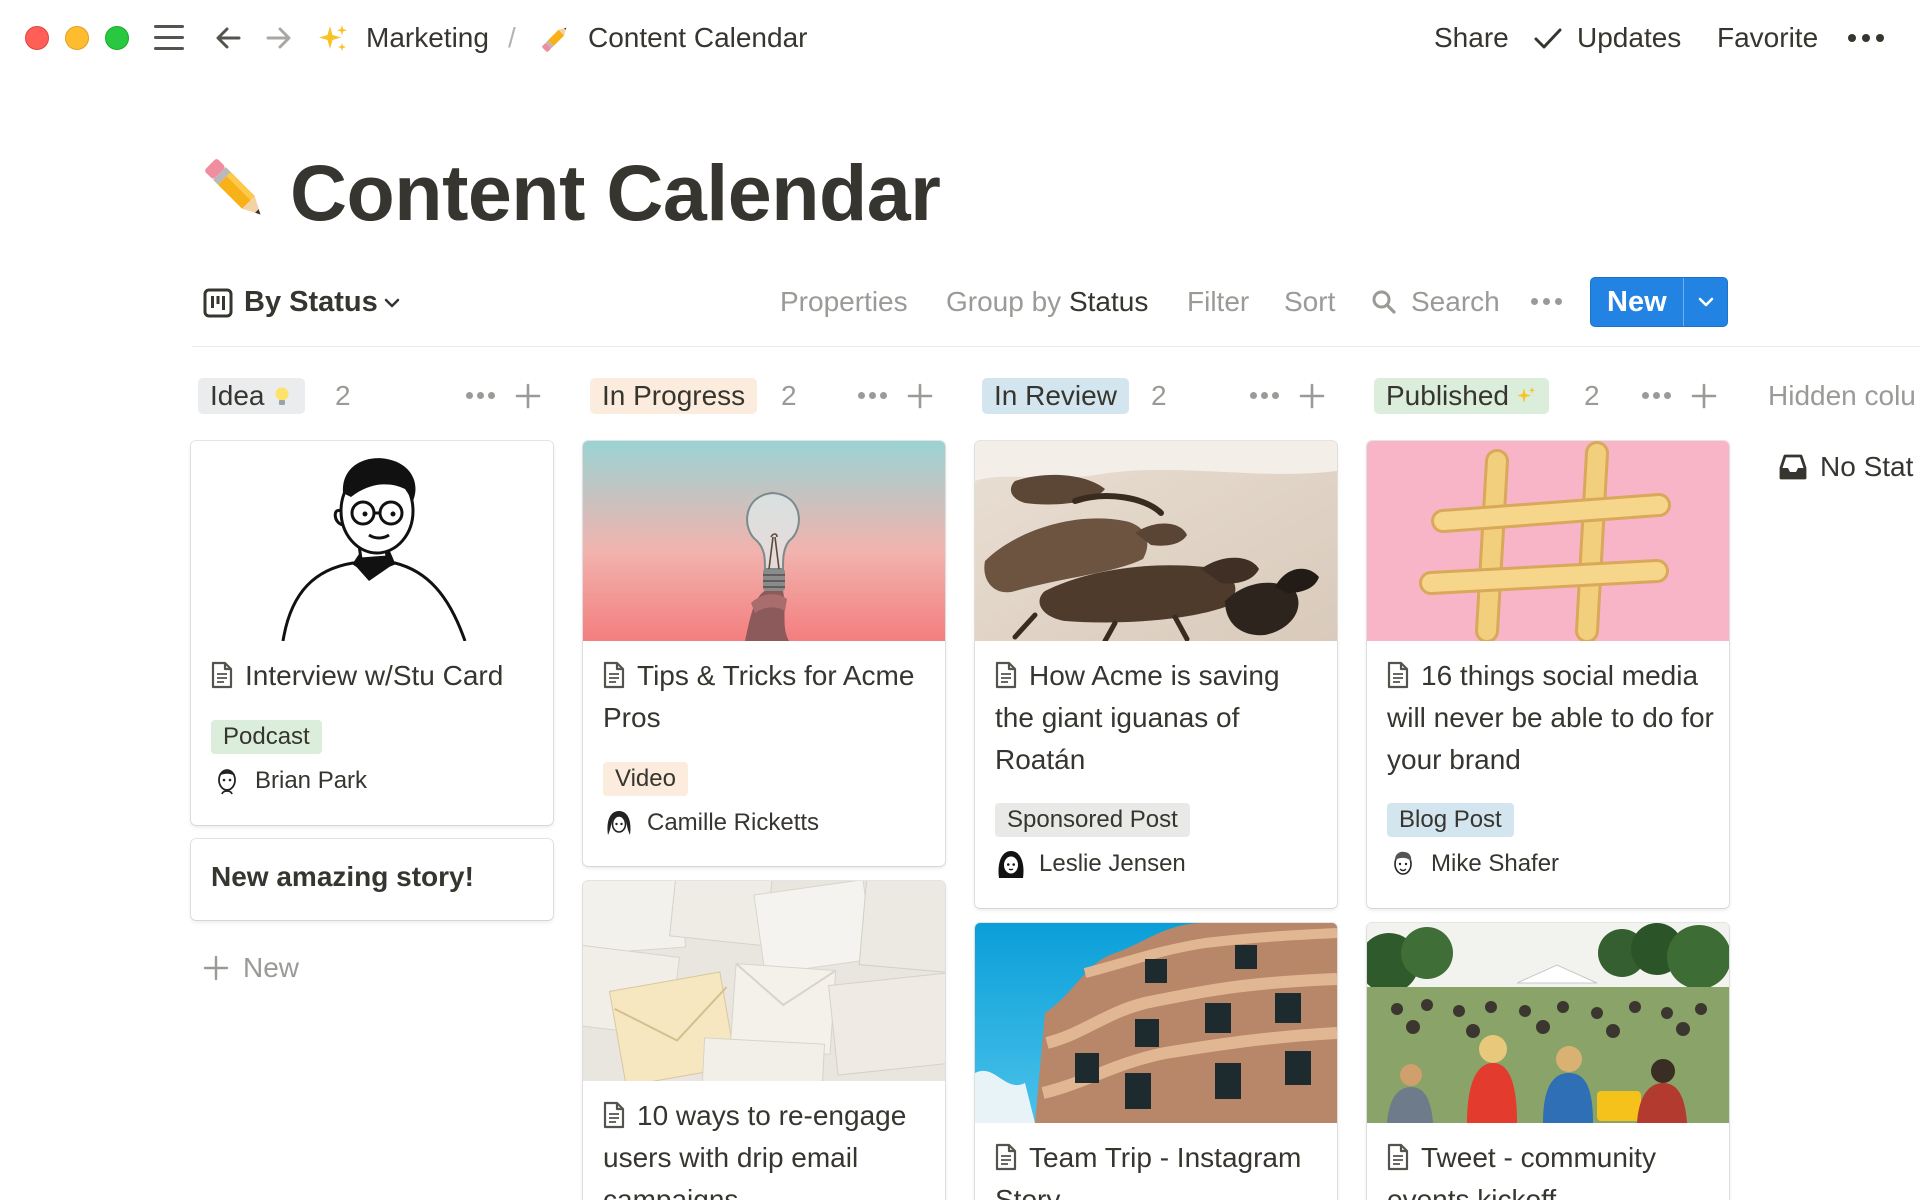  What do you see at coordinates (427, 38) in the screenshot?
I see `breadcrumb-parent: Marketing` at bounding box center [427, 38].